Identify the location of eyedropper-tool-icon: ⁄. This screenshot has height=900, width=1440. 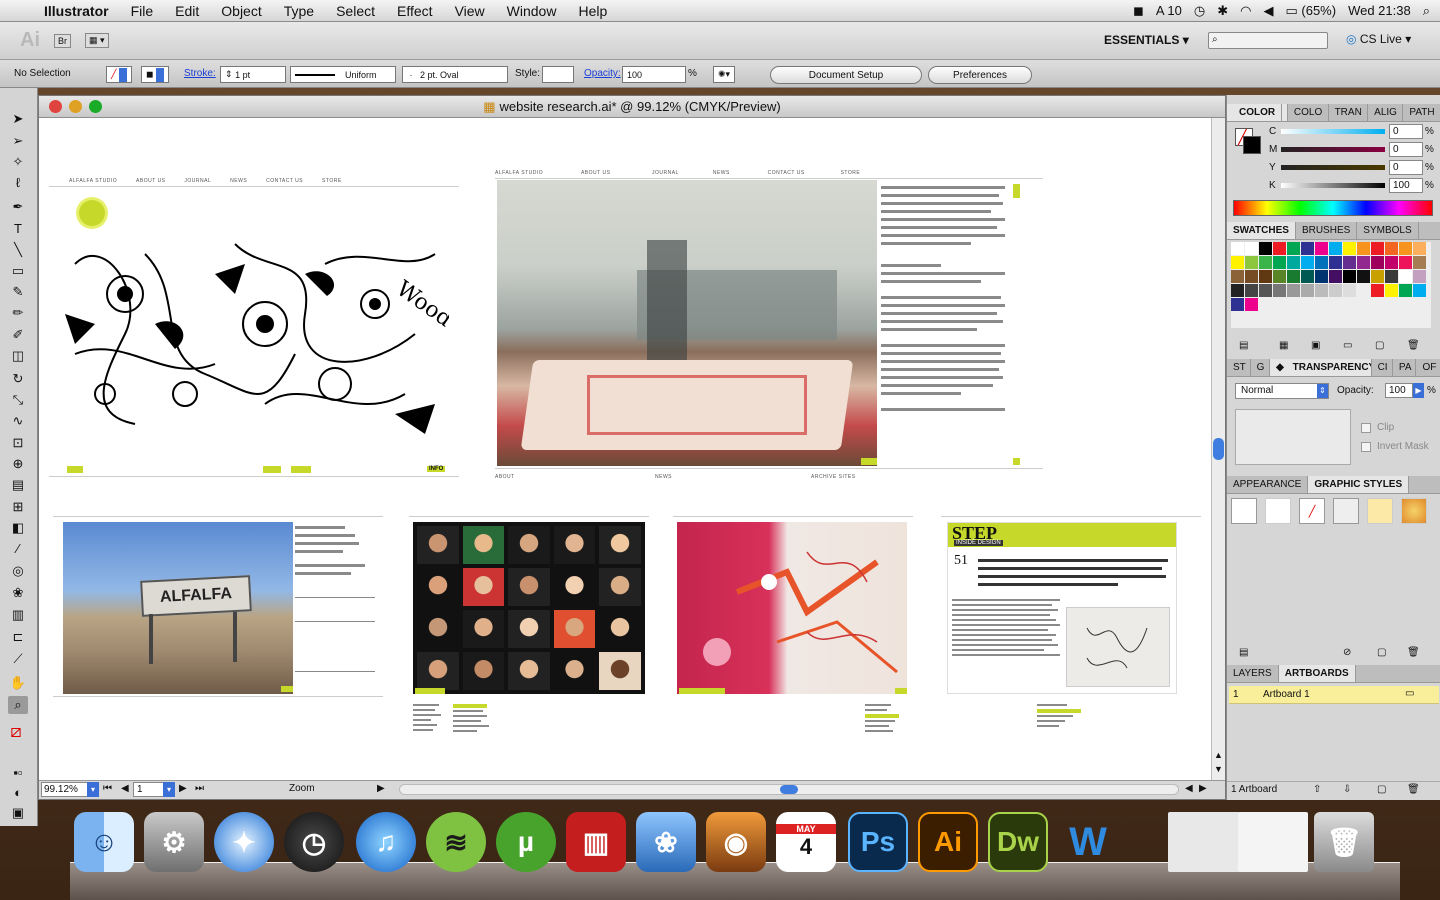
(18, 549).